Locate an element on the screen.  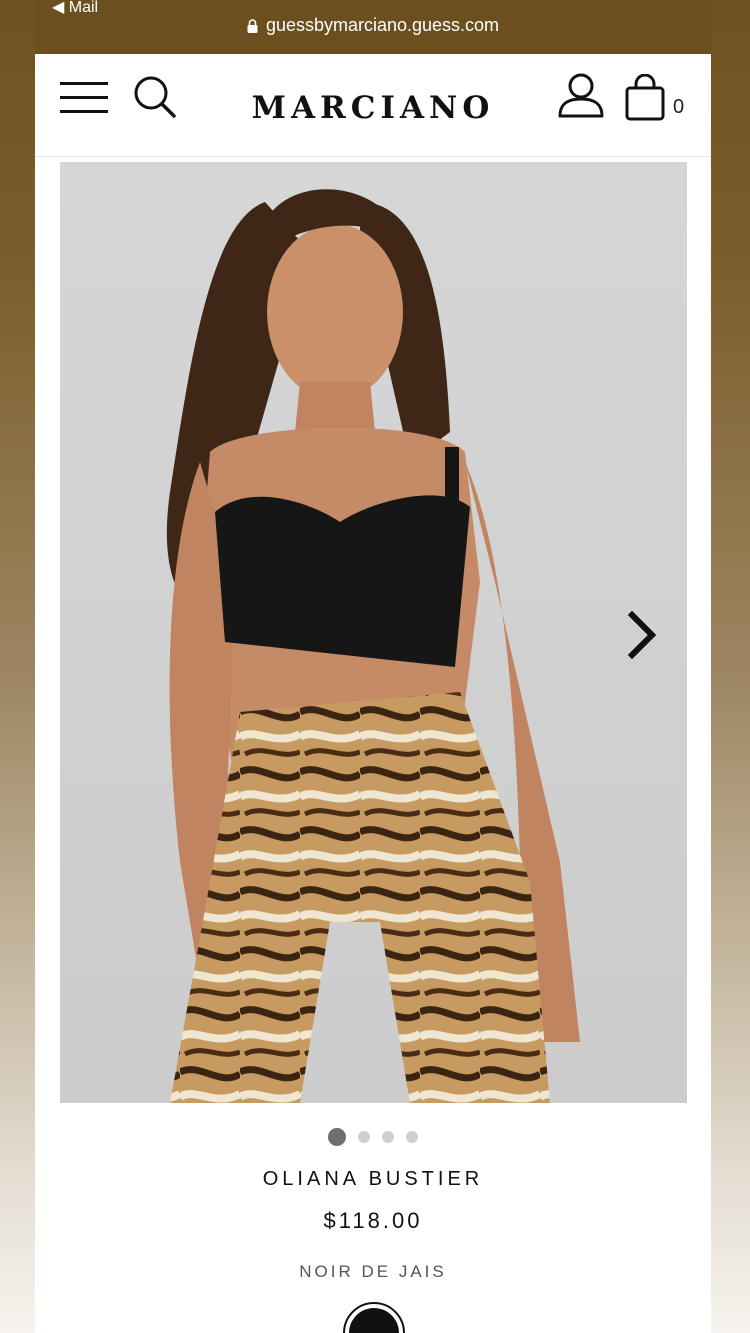
color-name: NOIR DE JAIS is located at coordinates (373, 1271).